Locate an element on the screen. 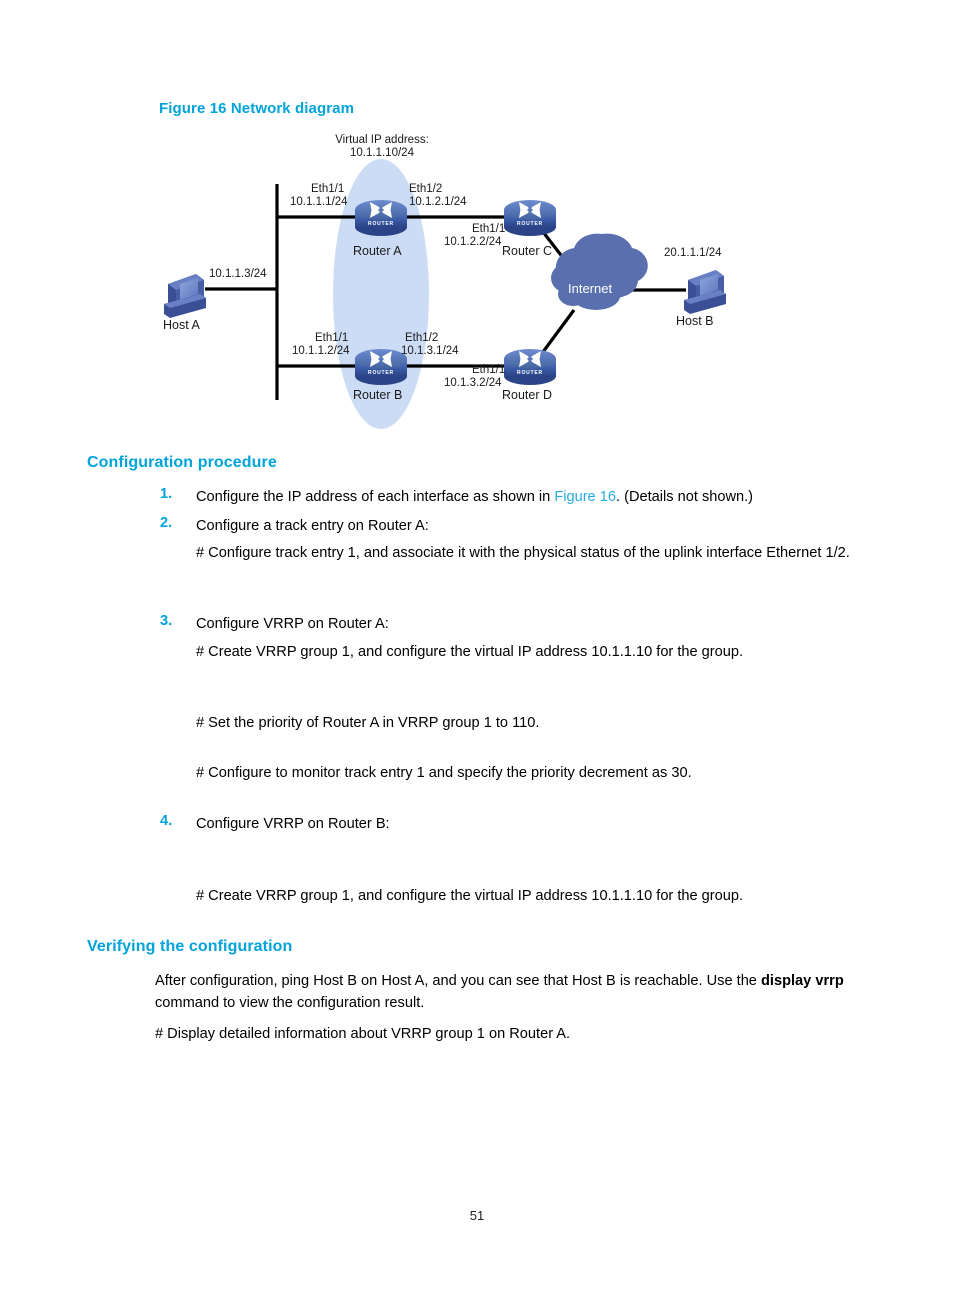 The width and height of the screenshot is (954, 1296). figure-caption: Figure 16 Network diagram is located at coordinates (257, 108).